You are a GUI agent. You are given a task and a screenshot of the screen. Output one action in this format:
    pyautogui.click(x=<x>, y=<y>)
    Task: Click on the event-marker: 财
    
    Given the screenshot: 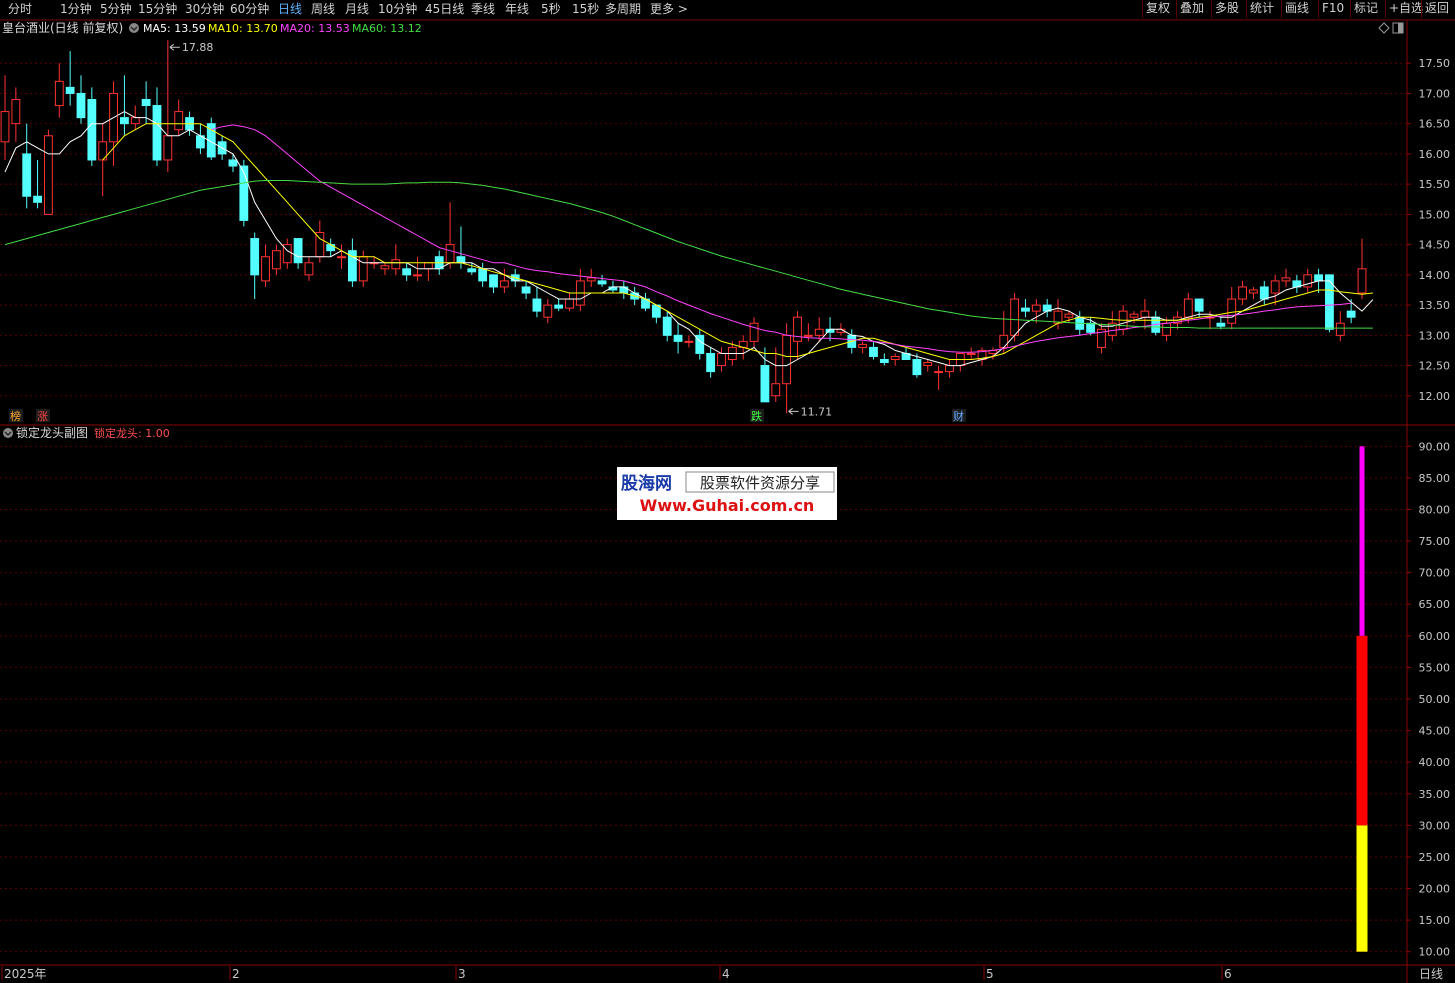 What is the action you would take?
    pyautogui.click(x=958, y=416)
    